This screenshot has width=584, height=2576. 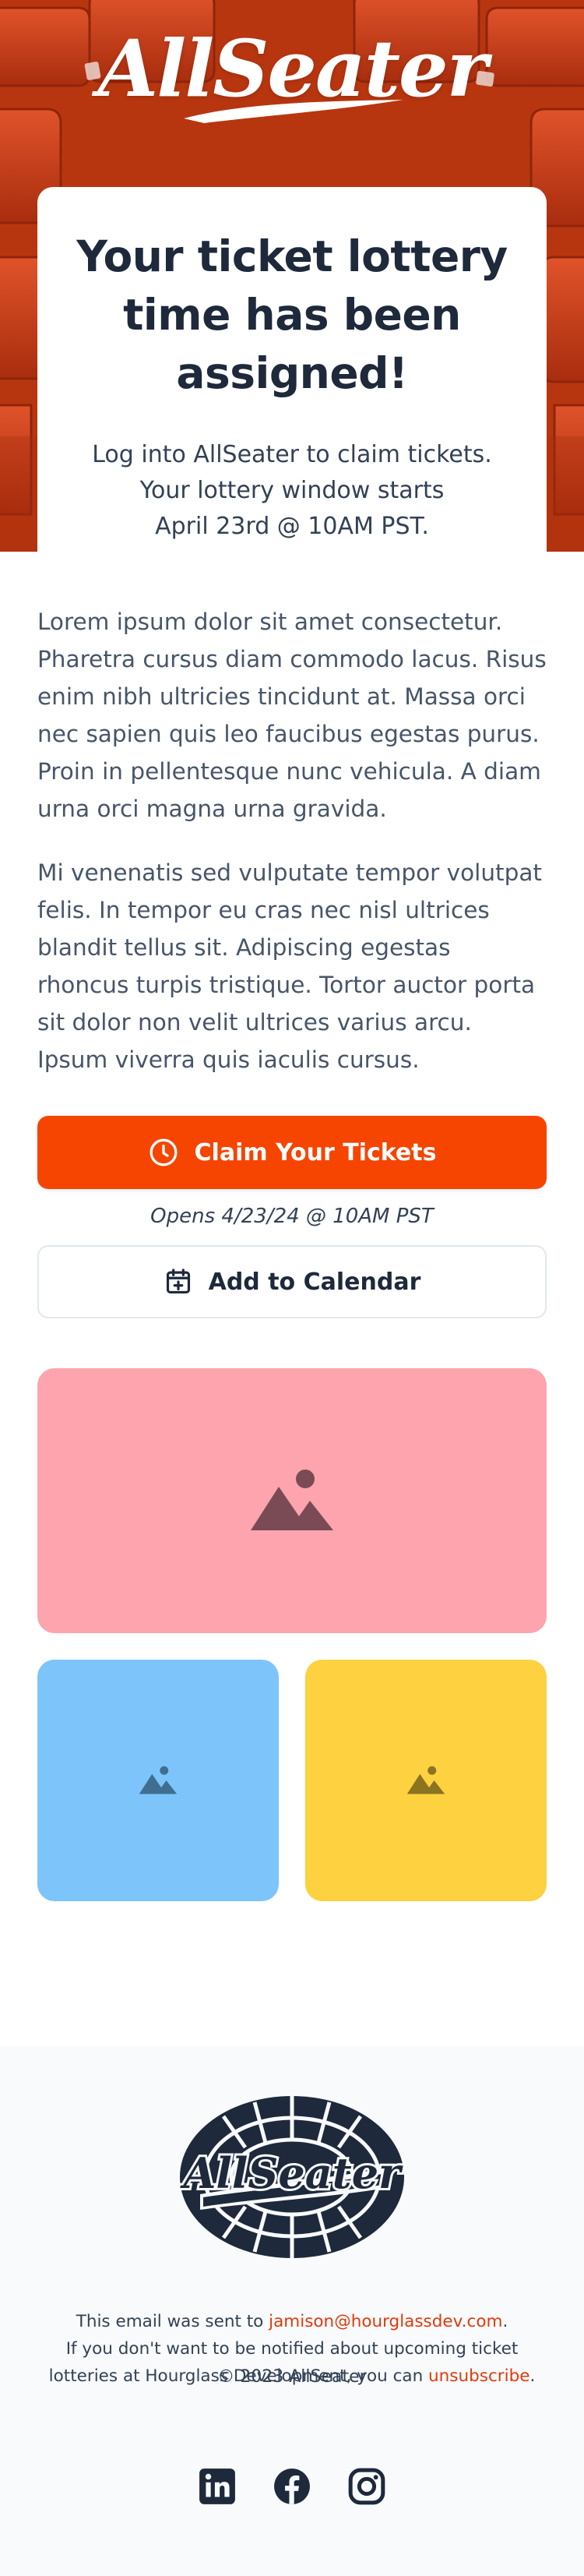 I want to click on footer-sent-suffix: ., so click(x=505, y=2321).